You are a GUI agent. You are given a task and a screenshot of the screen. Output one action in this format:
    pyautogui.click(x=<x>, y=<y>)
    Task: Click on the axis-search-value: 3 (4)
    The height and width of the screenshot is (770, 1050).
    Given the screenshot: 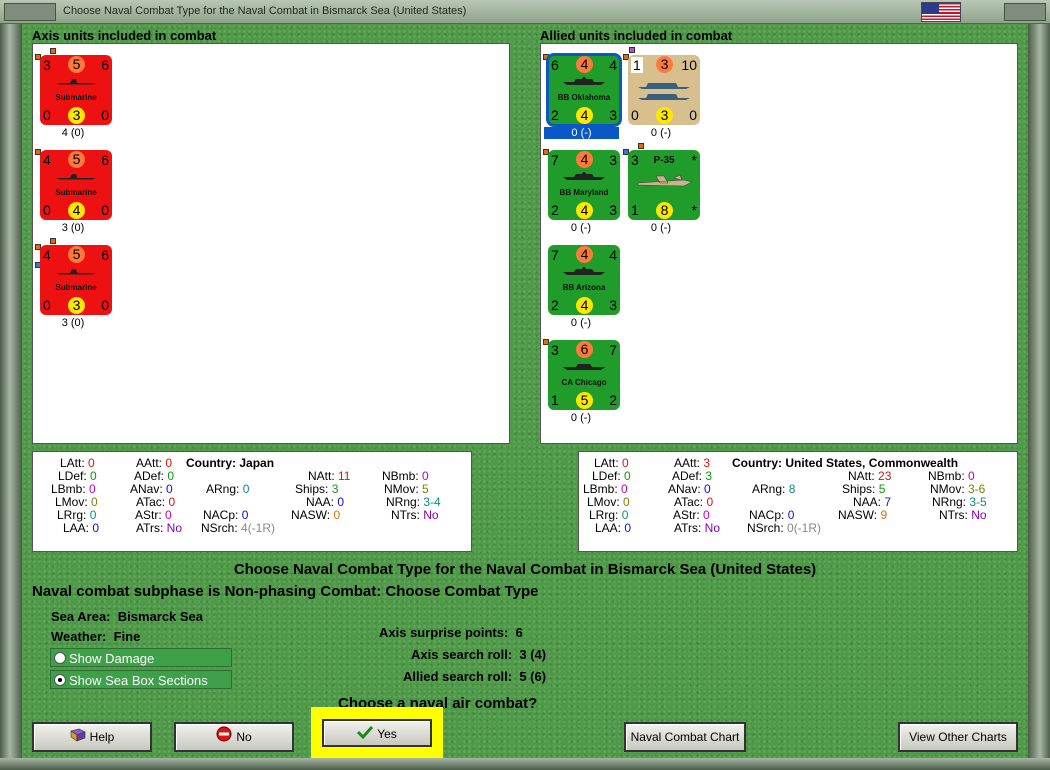 What is the action you would take?
    pyautogui.click(x=533, y=654)
    